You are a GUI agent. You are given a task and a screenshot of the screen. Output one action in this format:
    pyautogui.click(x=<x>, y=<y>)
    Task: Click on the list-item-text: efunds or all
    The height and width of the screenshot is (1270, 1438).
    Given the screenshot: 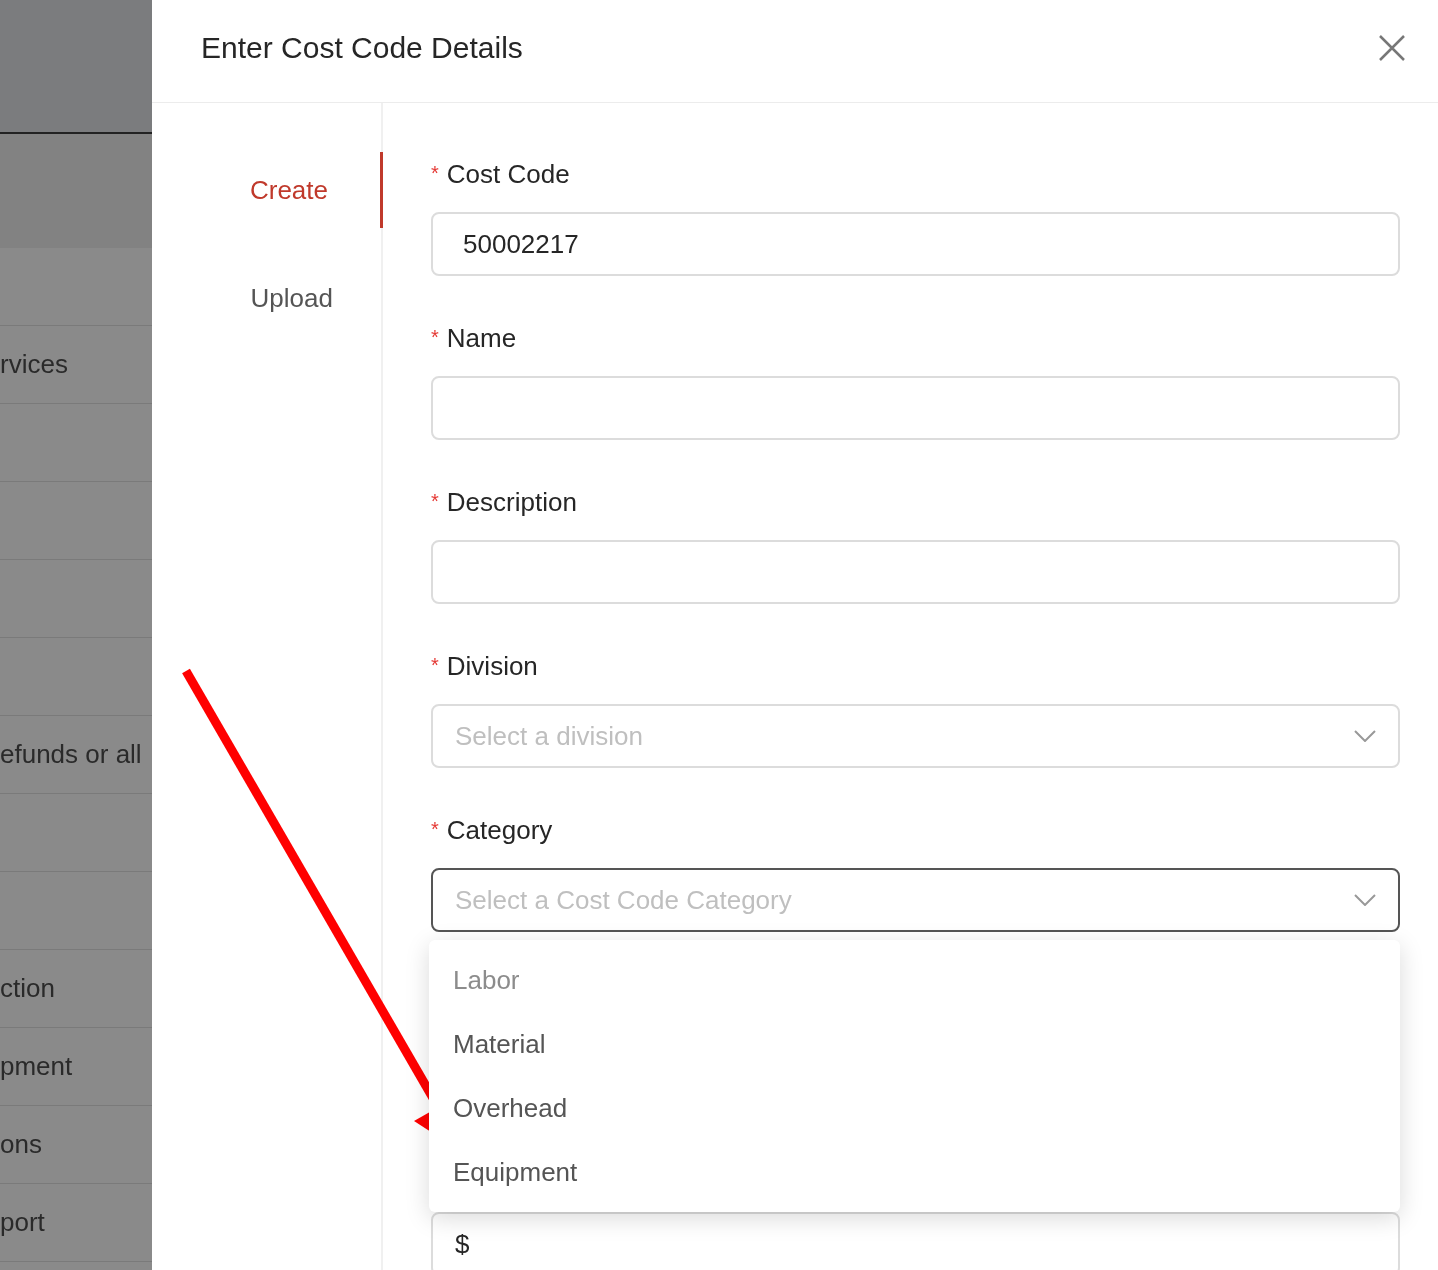 What is the action you would take?
    pyautogui.click(x=71, y=754)
    